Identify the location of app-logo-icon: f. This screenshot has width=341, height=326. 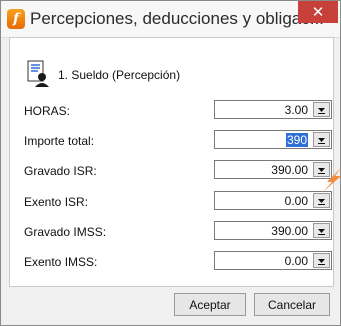
(16, 19).